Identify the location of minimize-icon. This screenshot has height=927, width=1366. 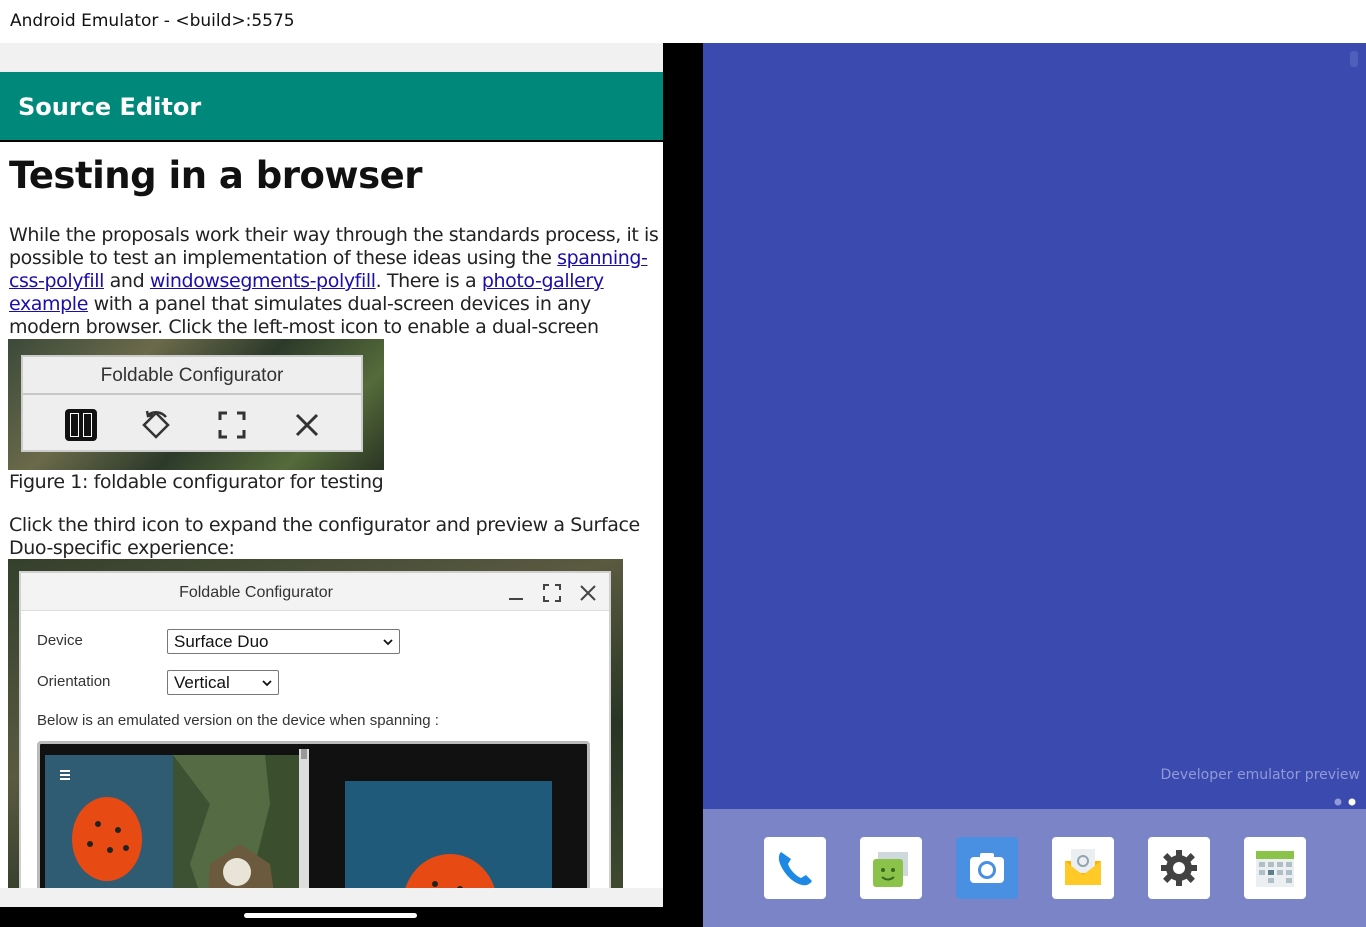
(516, 593).